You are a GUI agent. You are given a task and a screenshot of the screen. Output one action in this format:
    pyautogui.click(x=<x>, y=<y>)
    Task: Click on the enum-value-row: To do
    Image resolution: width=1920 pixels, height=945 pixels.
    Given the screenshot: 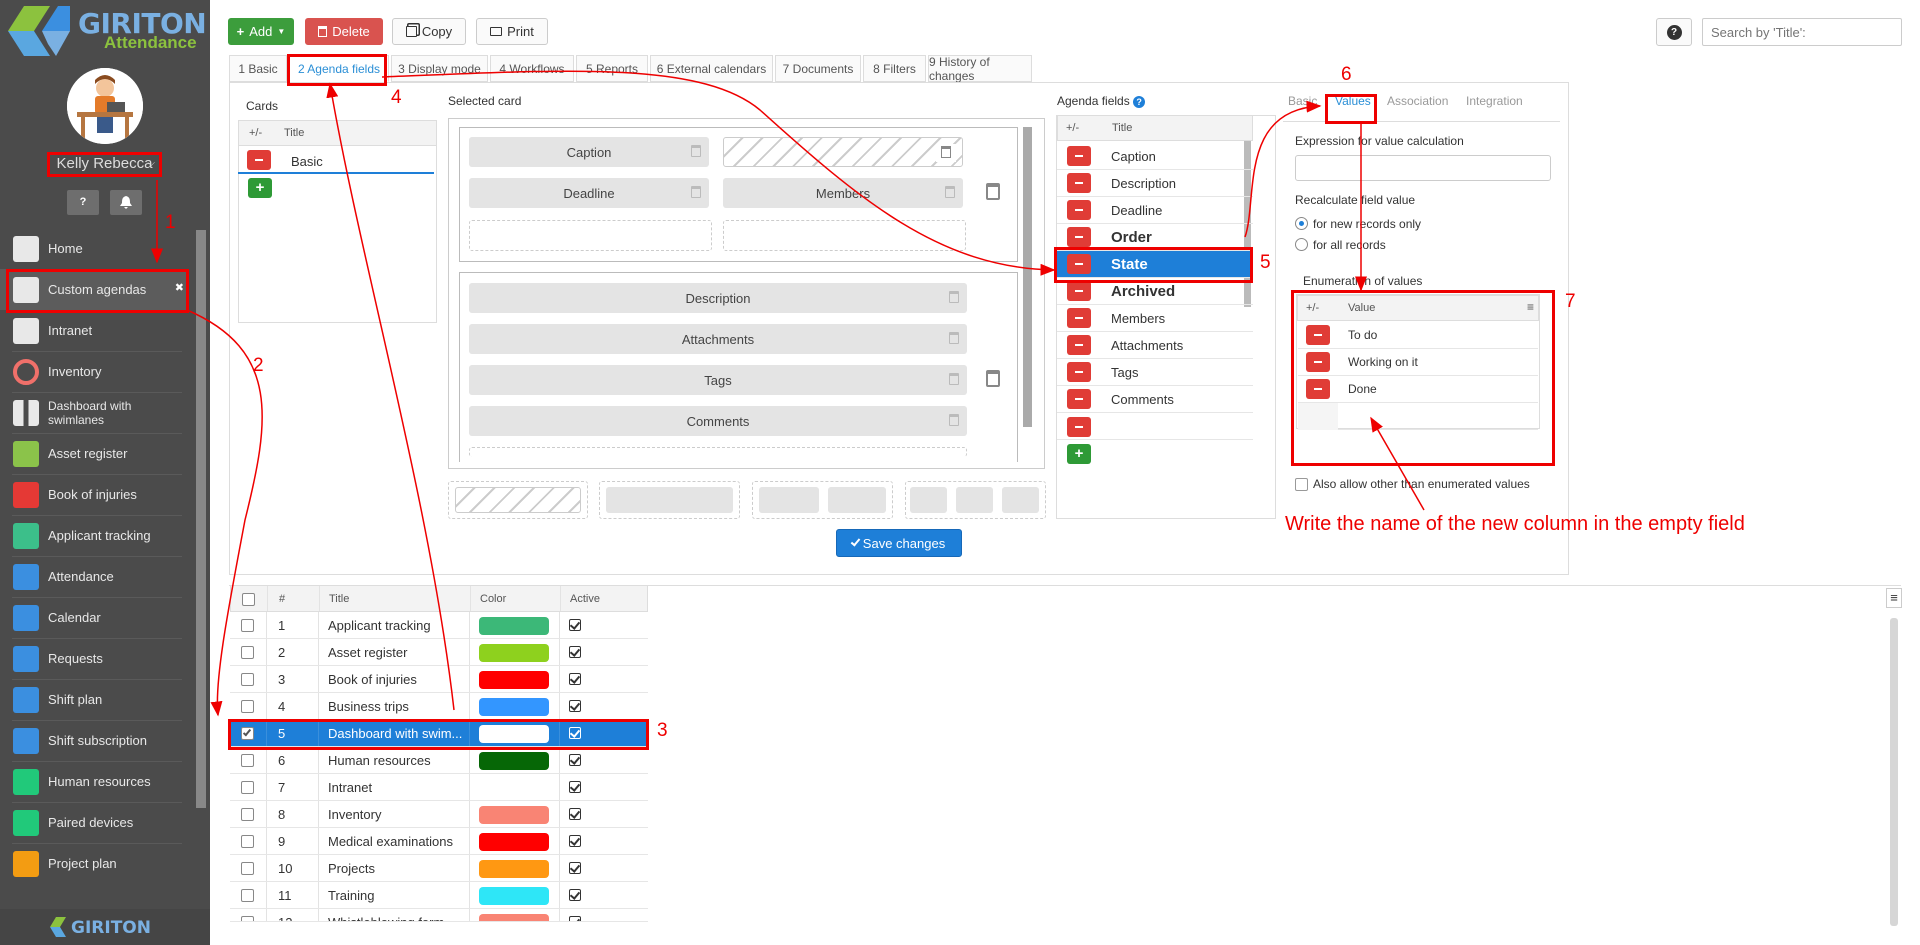 What is the action you would take?
    pyautogui.click(x=1418, y=335)
    